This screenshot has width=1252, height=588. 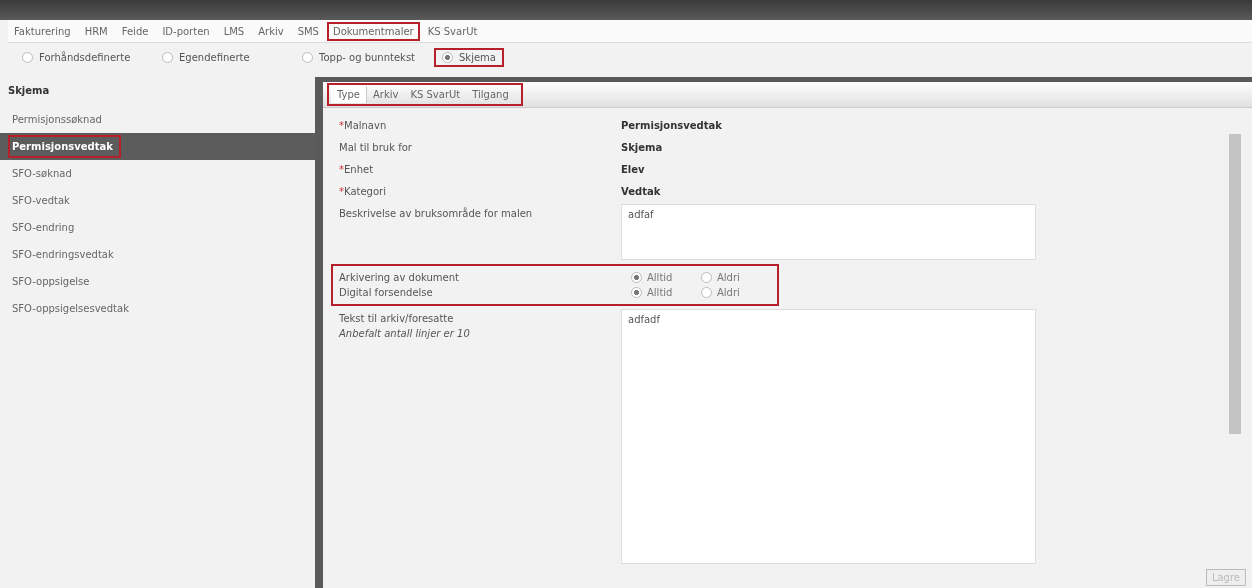 What do you see at coordinates (365, 191) in the screenshot?
I see `field-label: Kategori` at bounding box center [365, 191].